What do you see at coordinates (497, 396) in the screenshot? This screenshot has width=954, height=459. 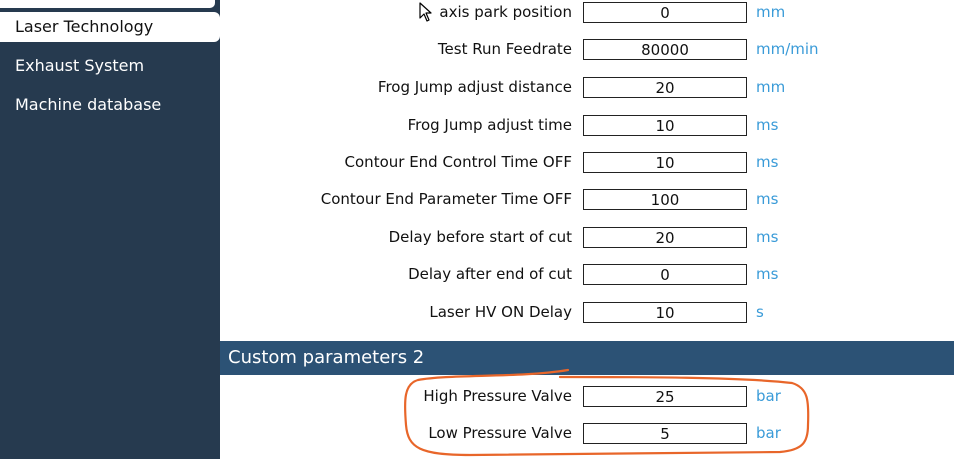 I see `param-label: High Pressure Valve` at bounding box center [497, 396].